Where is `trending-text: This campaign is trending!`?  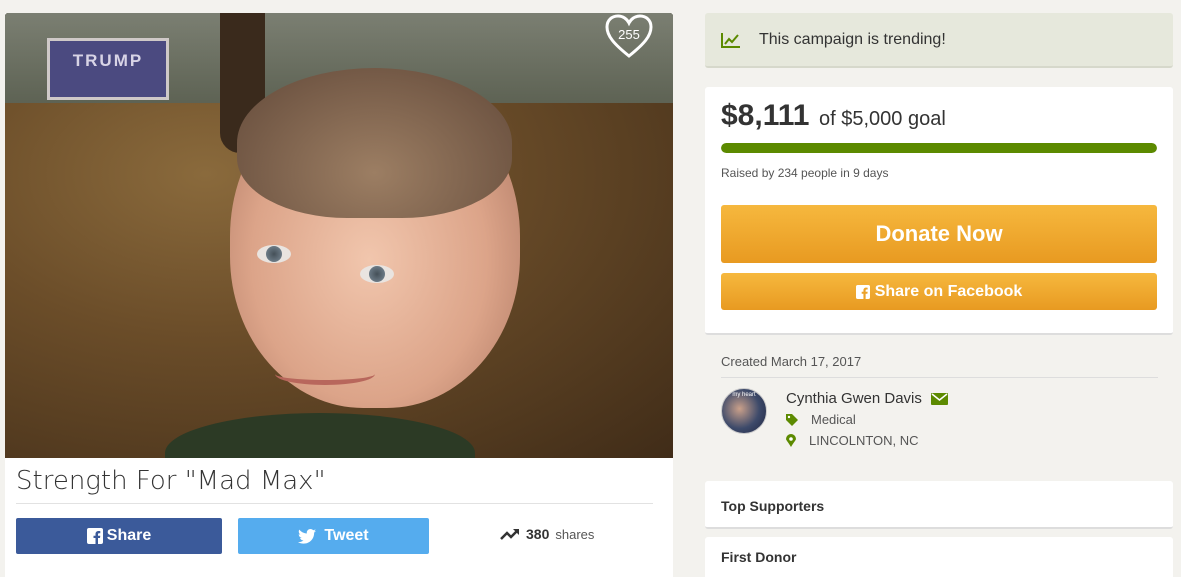 trending-text: This campaign is trending! is located at coordinates (852, 39).